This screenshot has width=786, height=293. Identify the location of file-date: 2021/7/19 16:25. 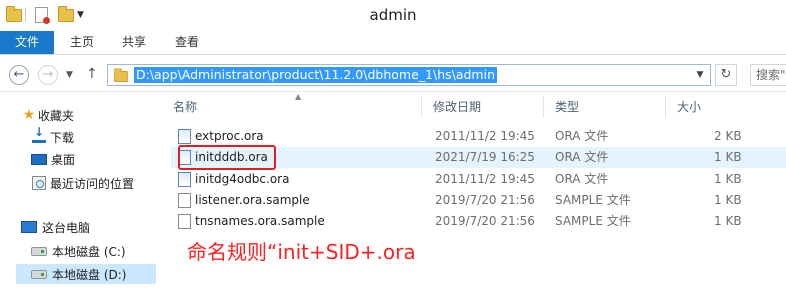
(485, 157).